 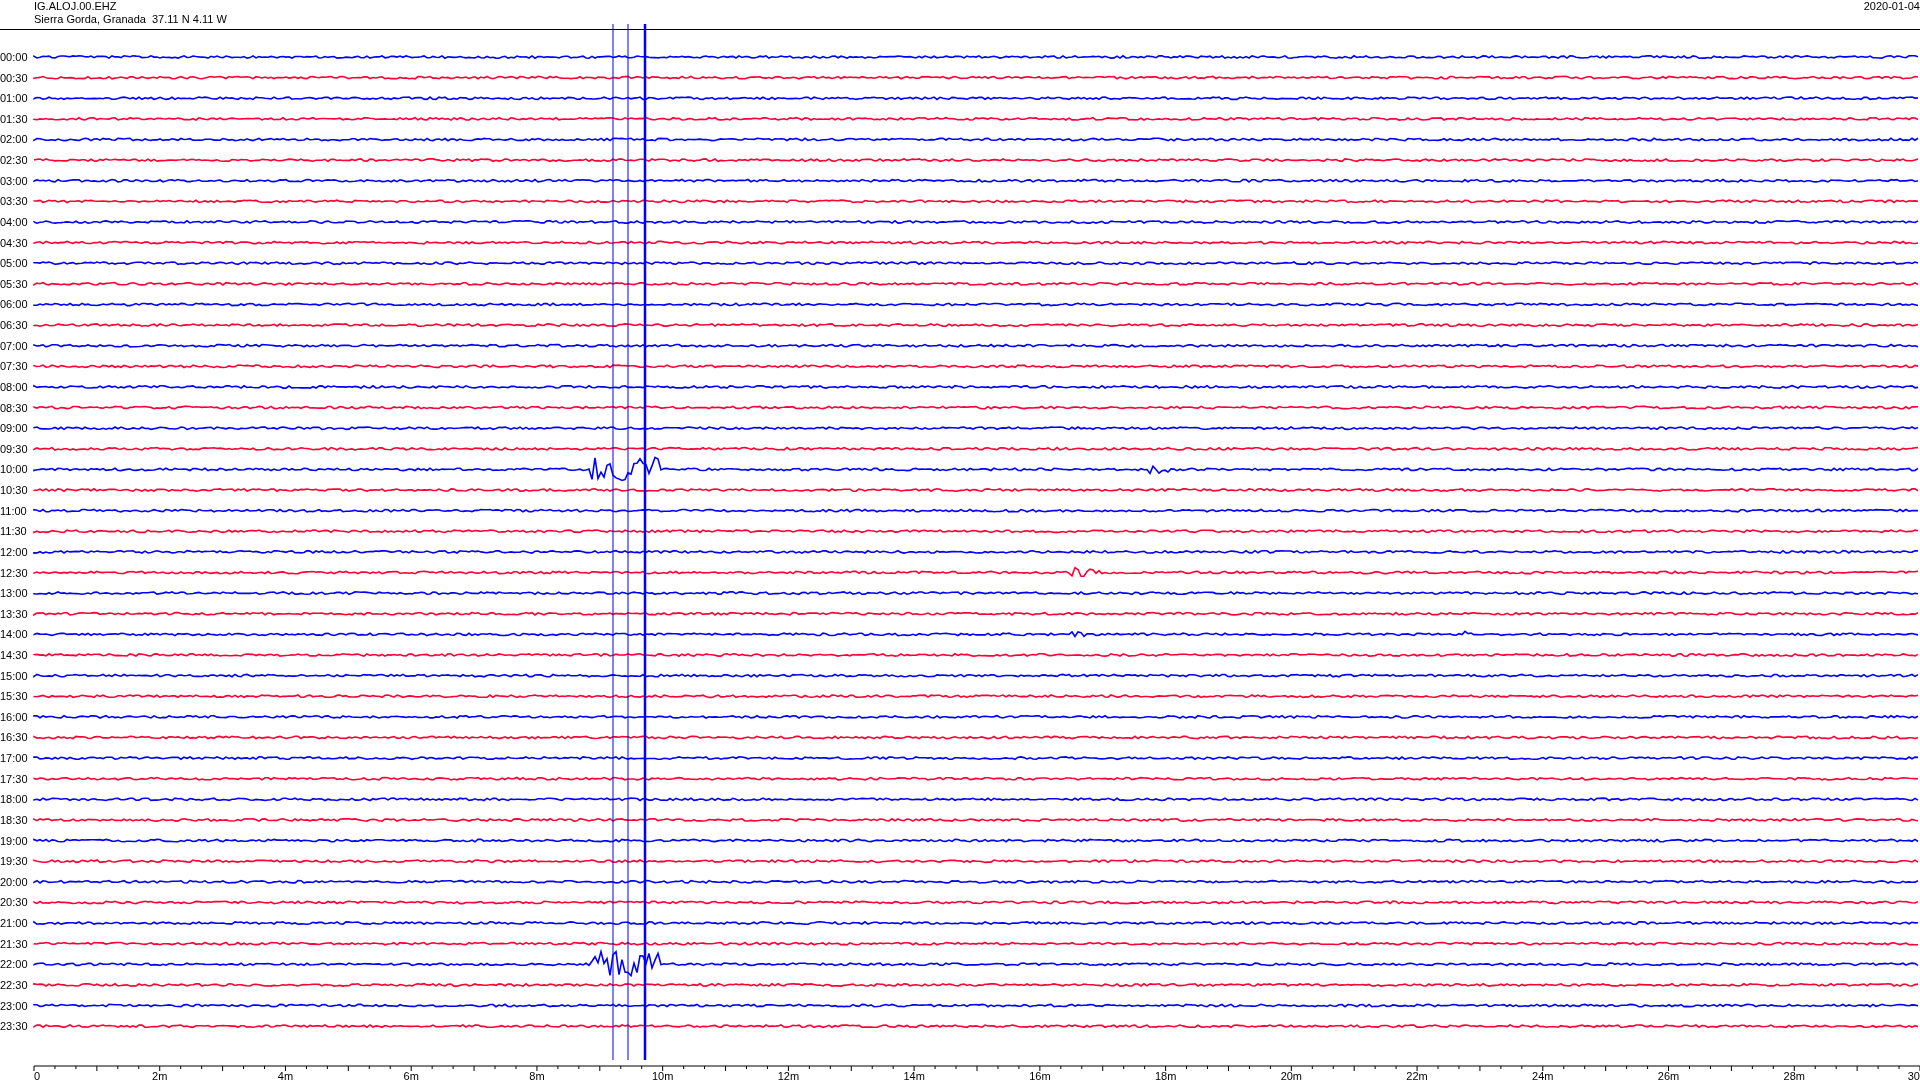 What do you see at coordinates (37, 1075) in the screenshot?
I see `time-axis-label: 0` at bounding box center [37, 1075].